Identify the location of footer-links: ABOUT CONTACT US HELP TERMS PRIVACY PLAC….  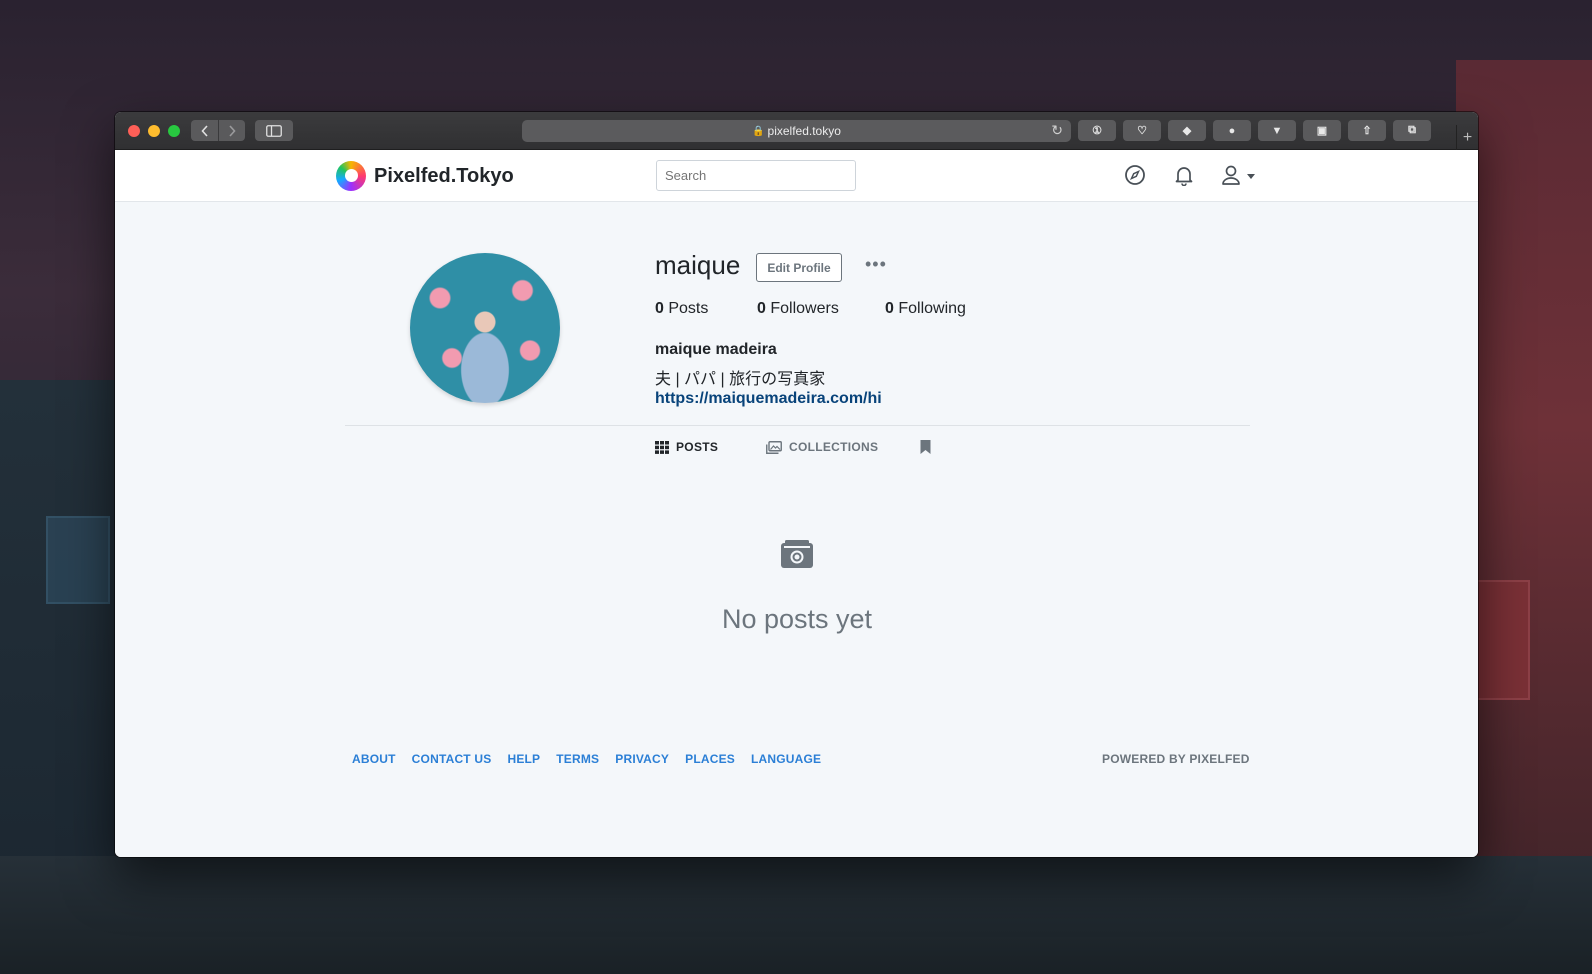
(594, 759).